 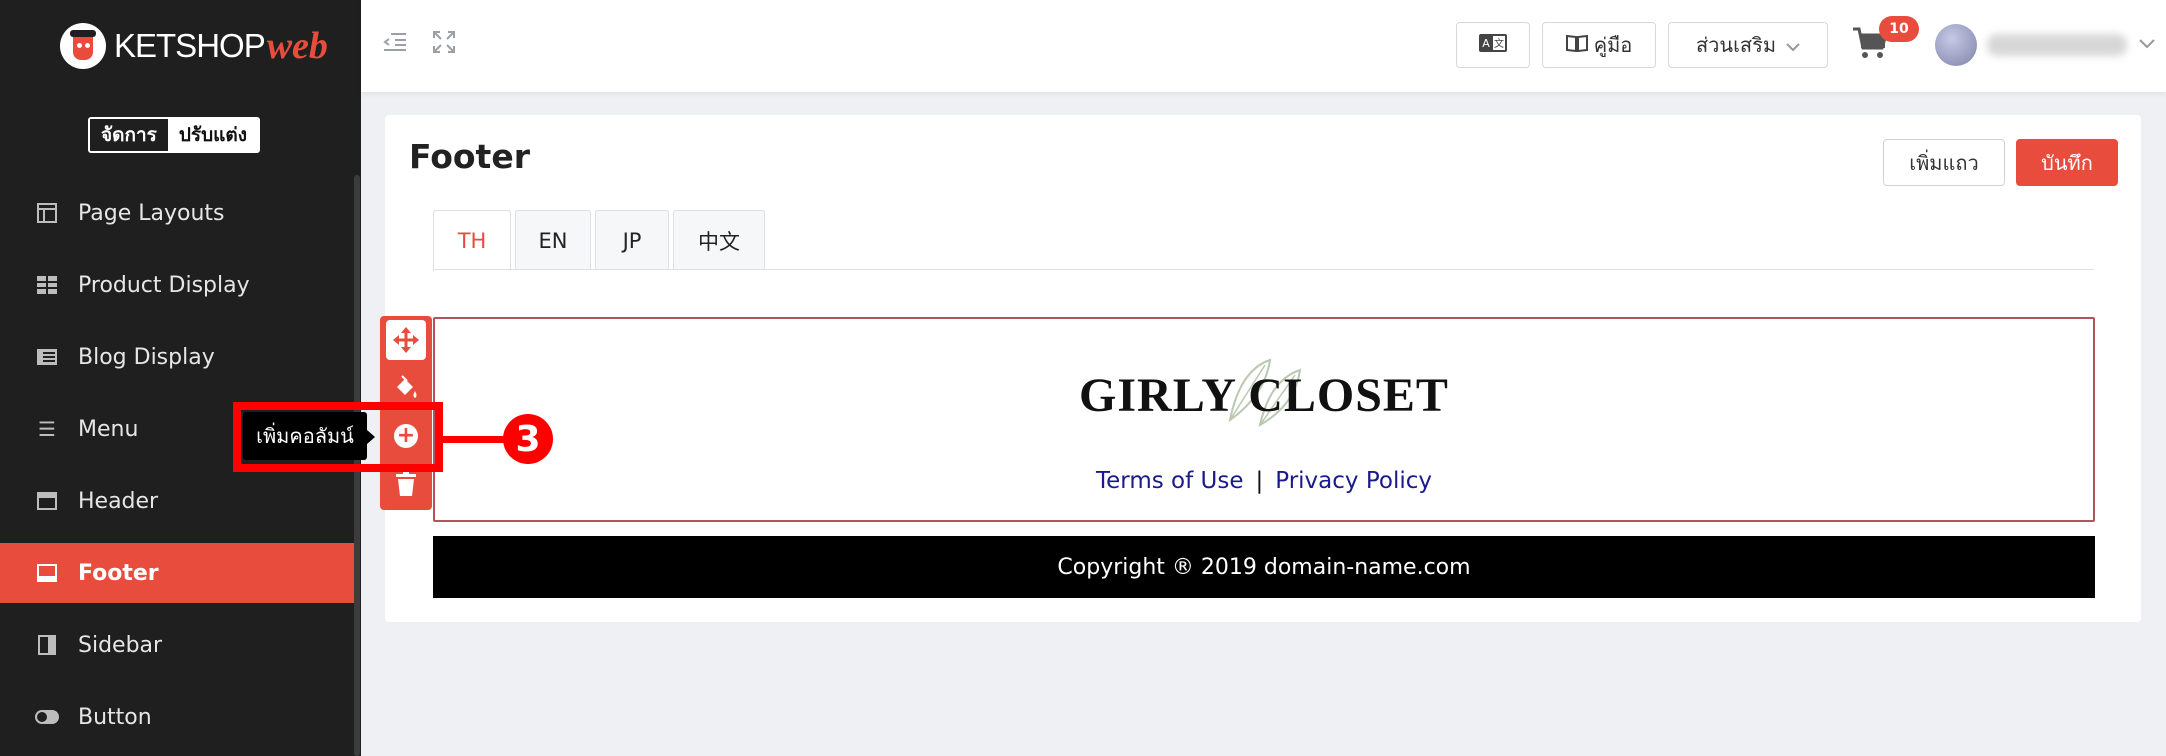 What do you see at coordinates (1956, 45) in the screenshot?
I see `avatar` at bounding box center [1956, 45].